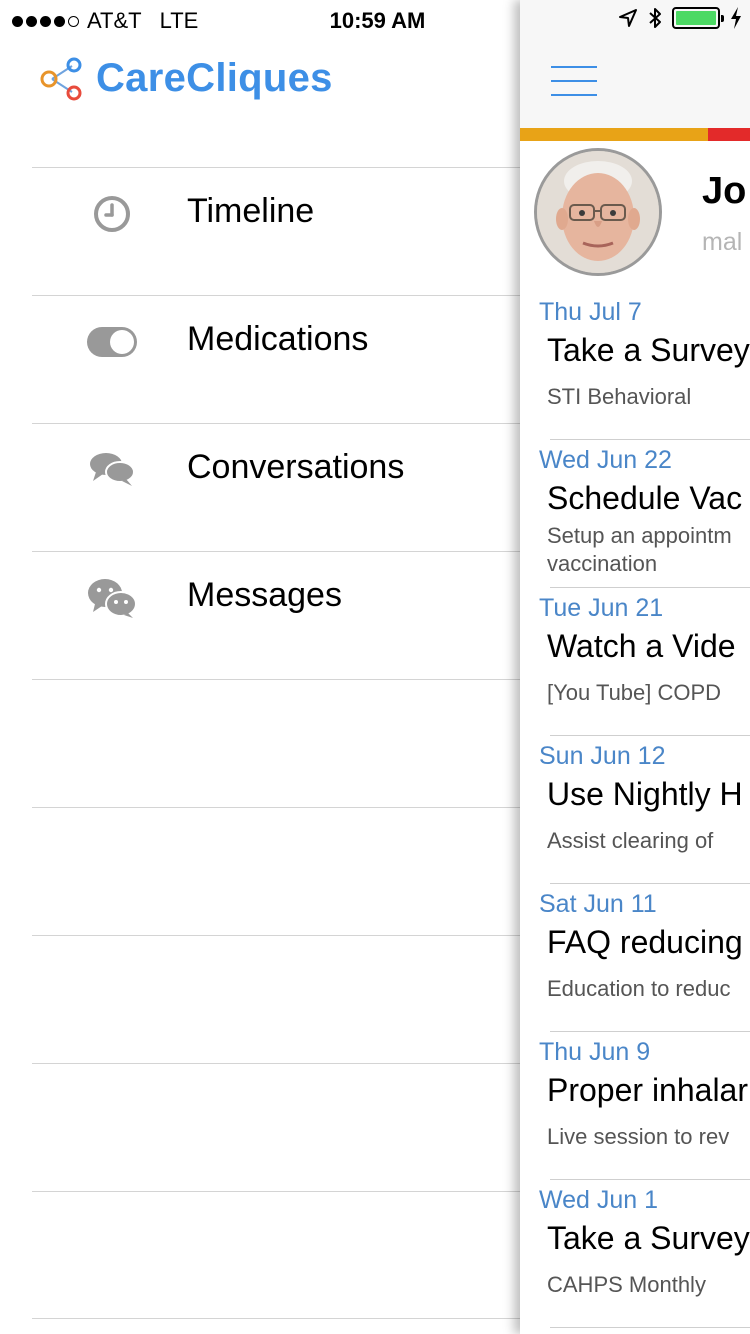 Image resolution: width=750 pixels, height=1334 pixels. Describe the element at coordinates (601, 608) in the screenshot. I see `timeline-date: Tue Jun 21` at that location.